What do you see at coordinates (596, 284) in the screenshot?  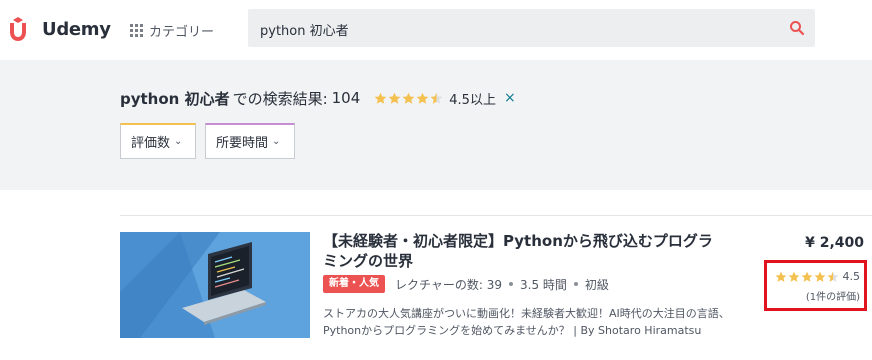 I see `course-level: 初級` at bounding box center [596, 284].